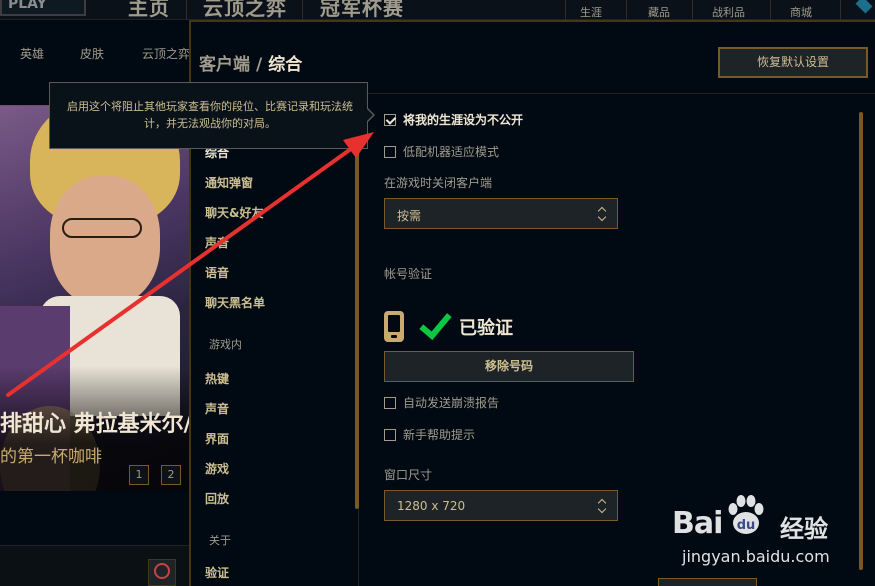  What do you see at coordinates (756, 556) in the screenshot?
I see `watermark-url: jingyan.baidu.com` at bounding box center [756, 556].